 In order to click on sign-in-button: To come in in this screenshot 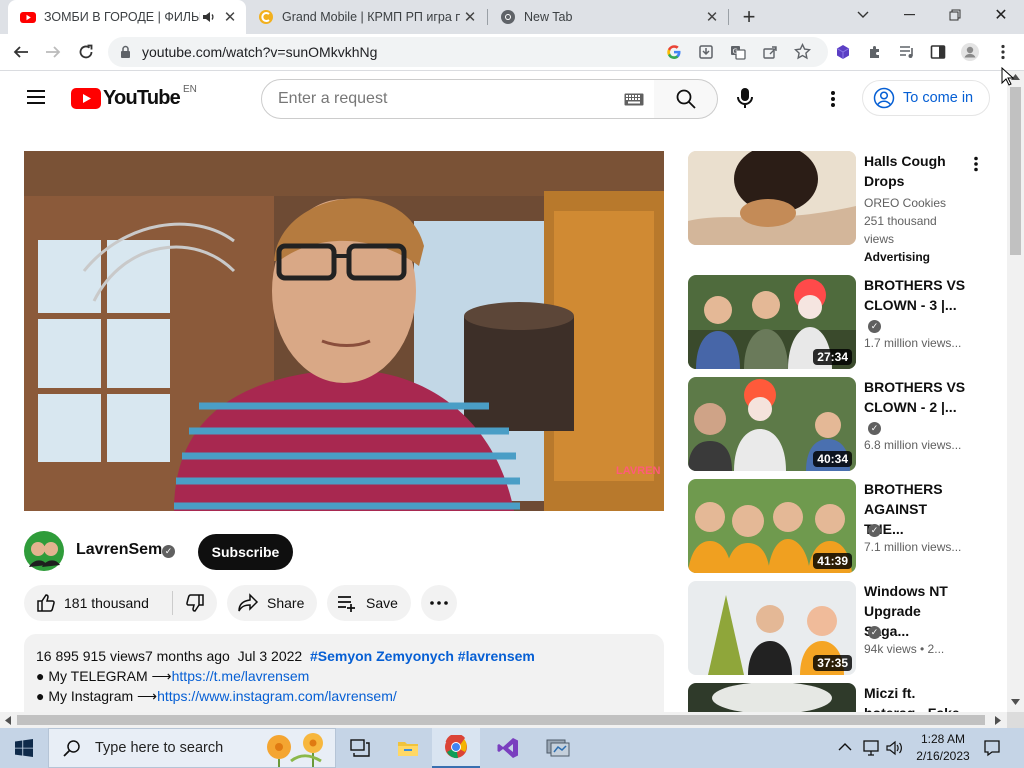, I will do `click(926, 98)`.